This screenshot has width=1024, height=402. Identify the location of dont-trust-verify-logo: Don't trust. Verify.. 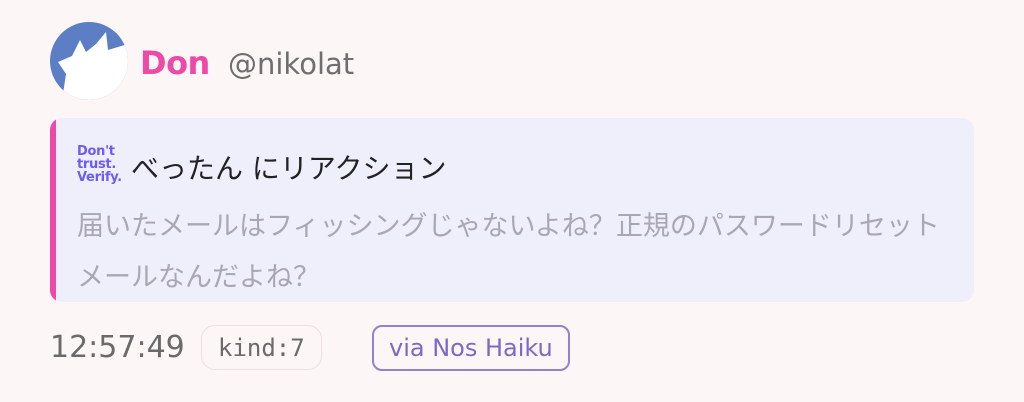
(101, 164).